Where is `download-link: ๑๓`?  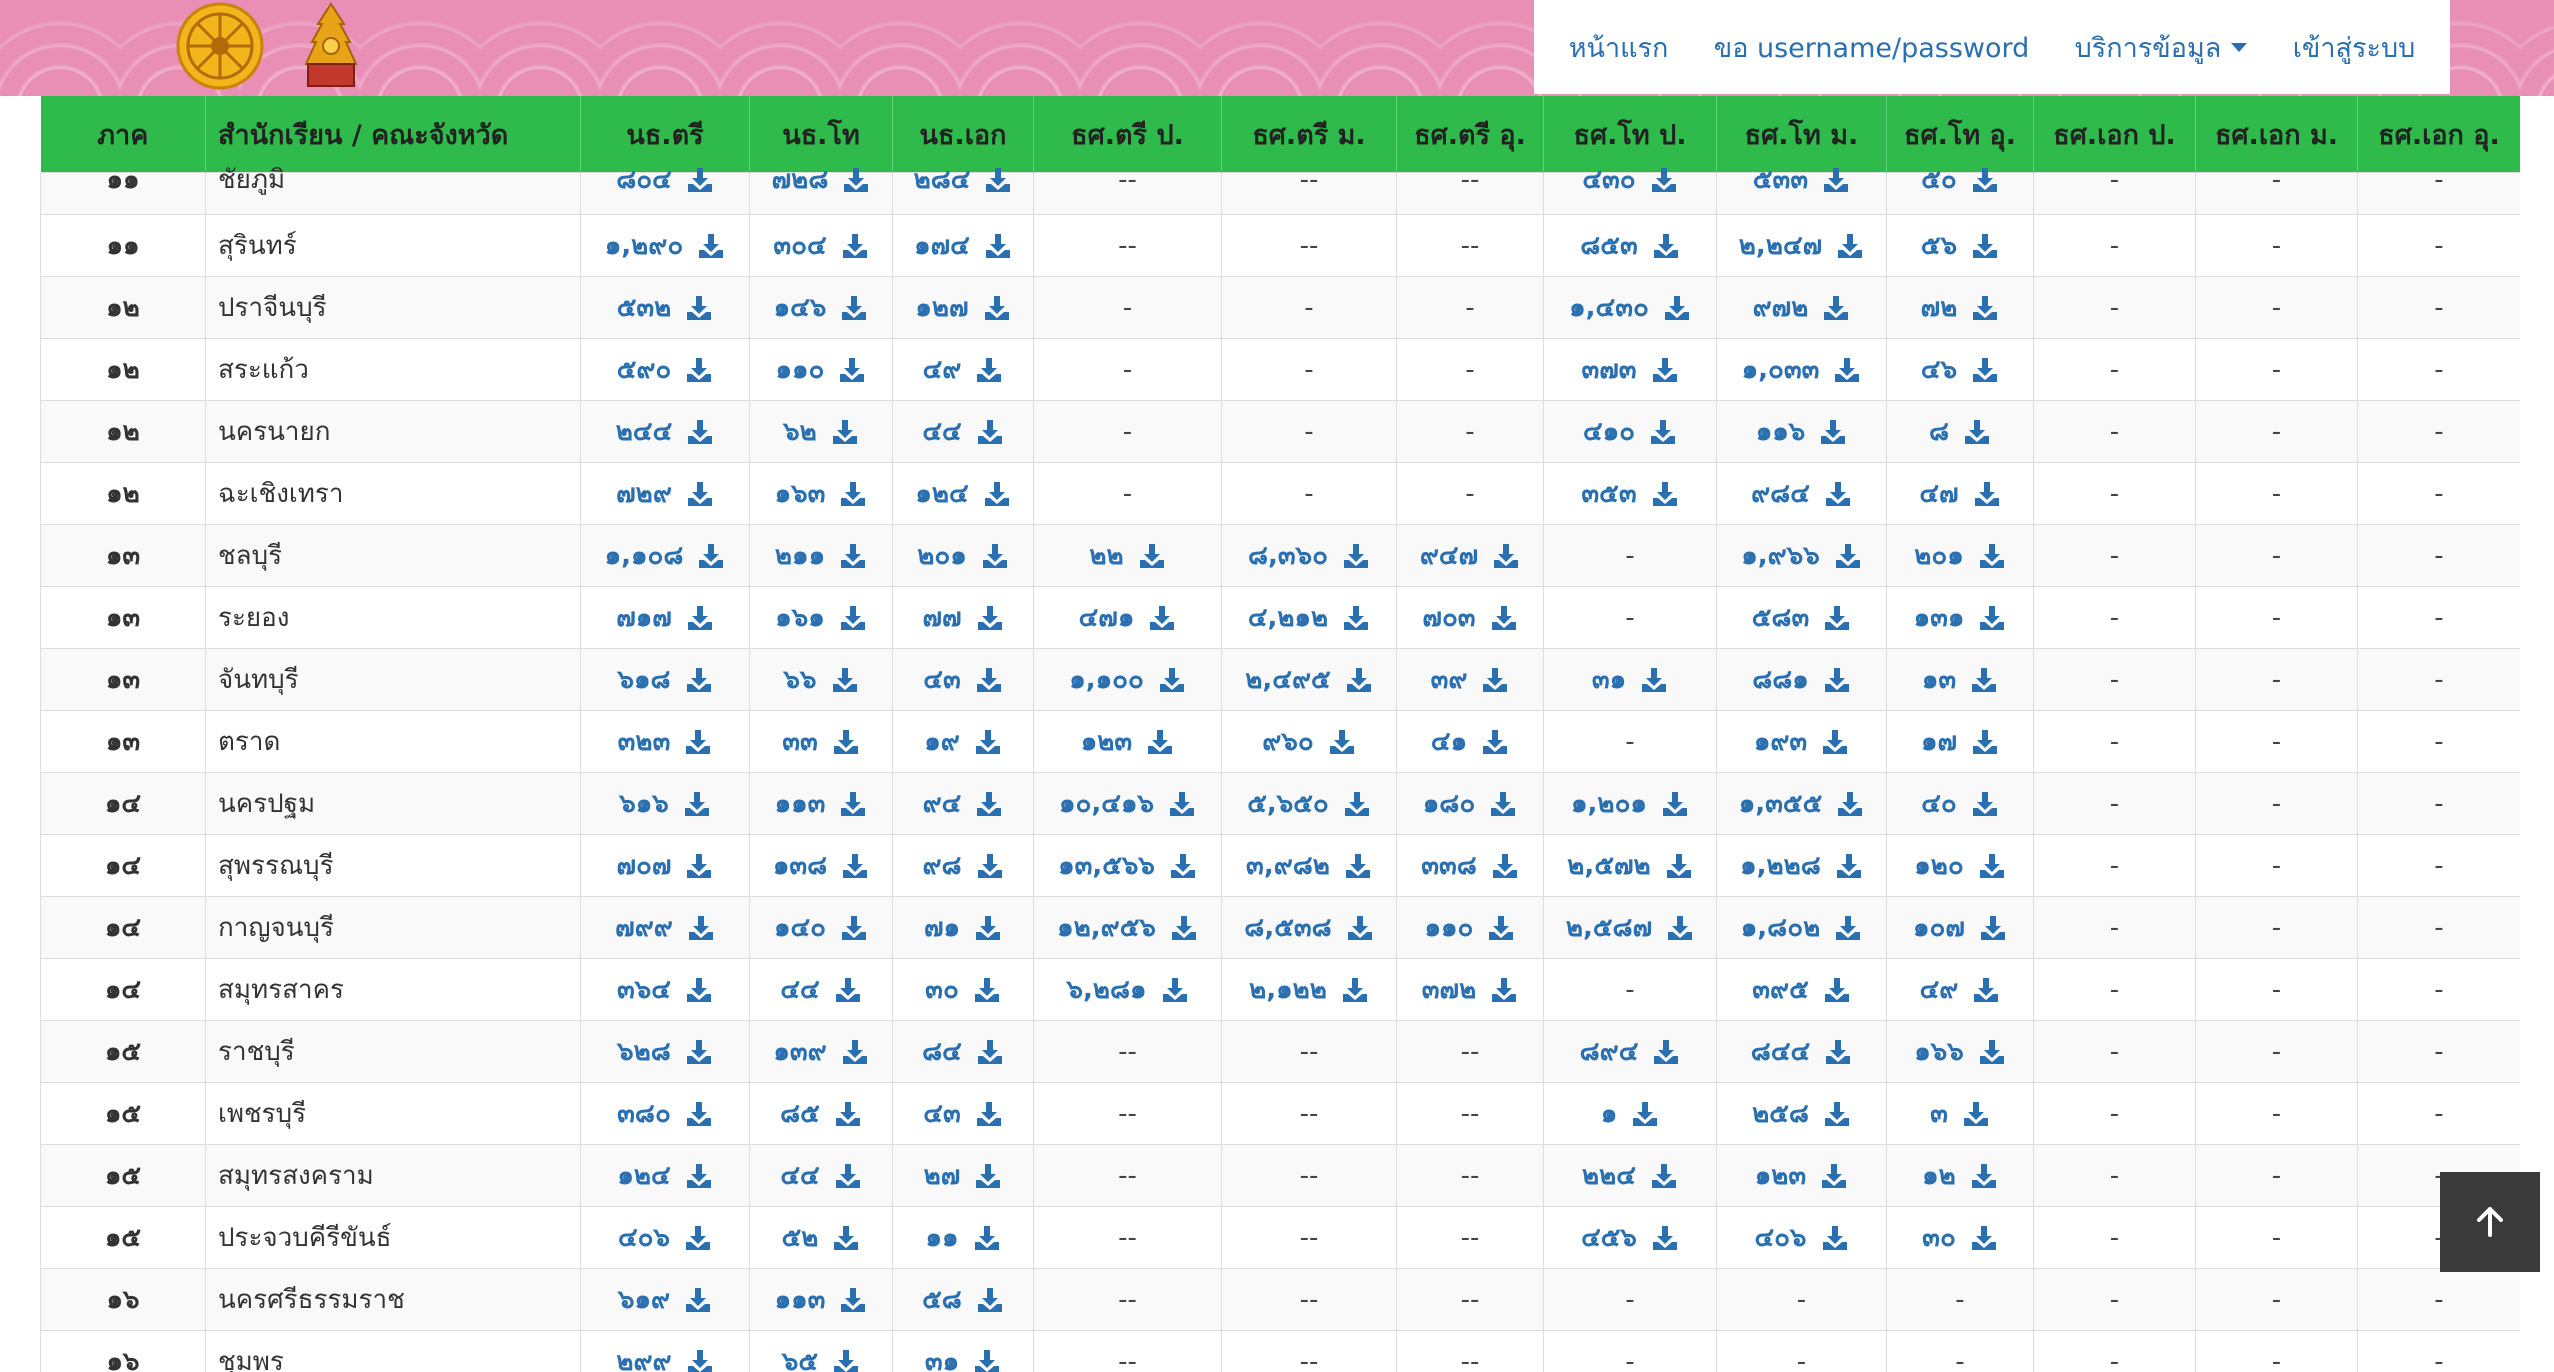
download-link: ๑๓ is located at coordinates (1960, 679).